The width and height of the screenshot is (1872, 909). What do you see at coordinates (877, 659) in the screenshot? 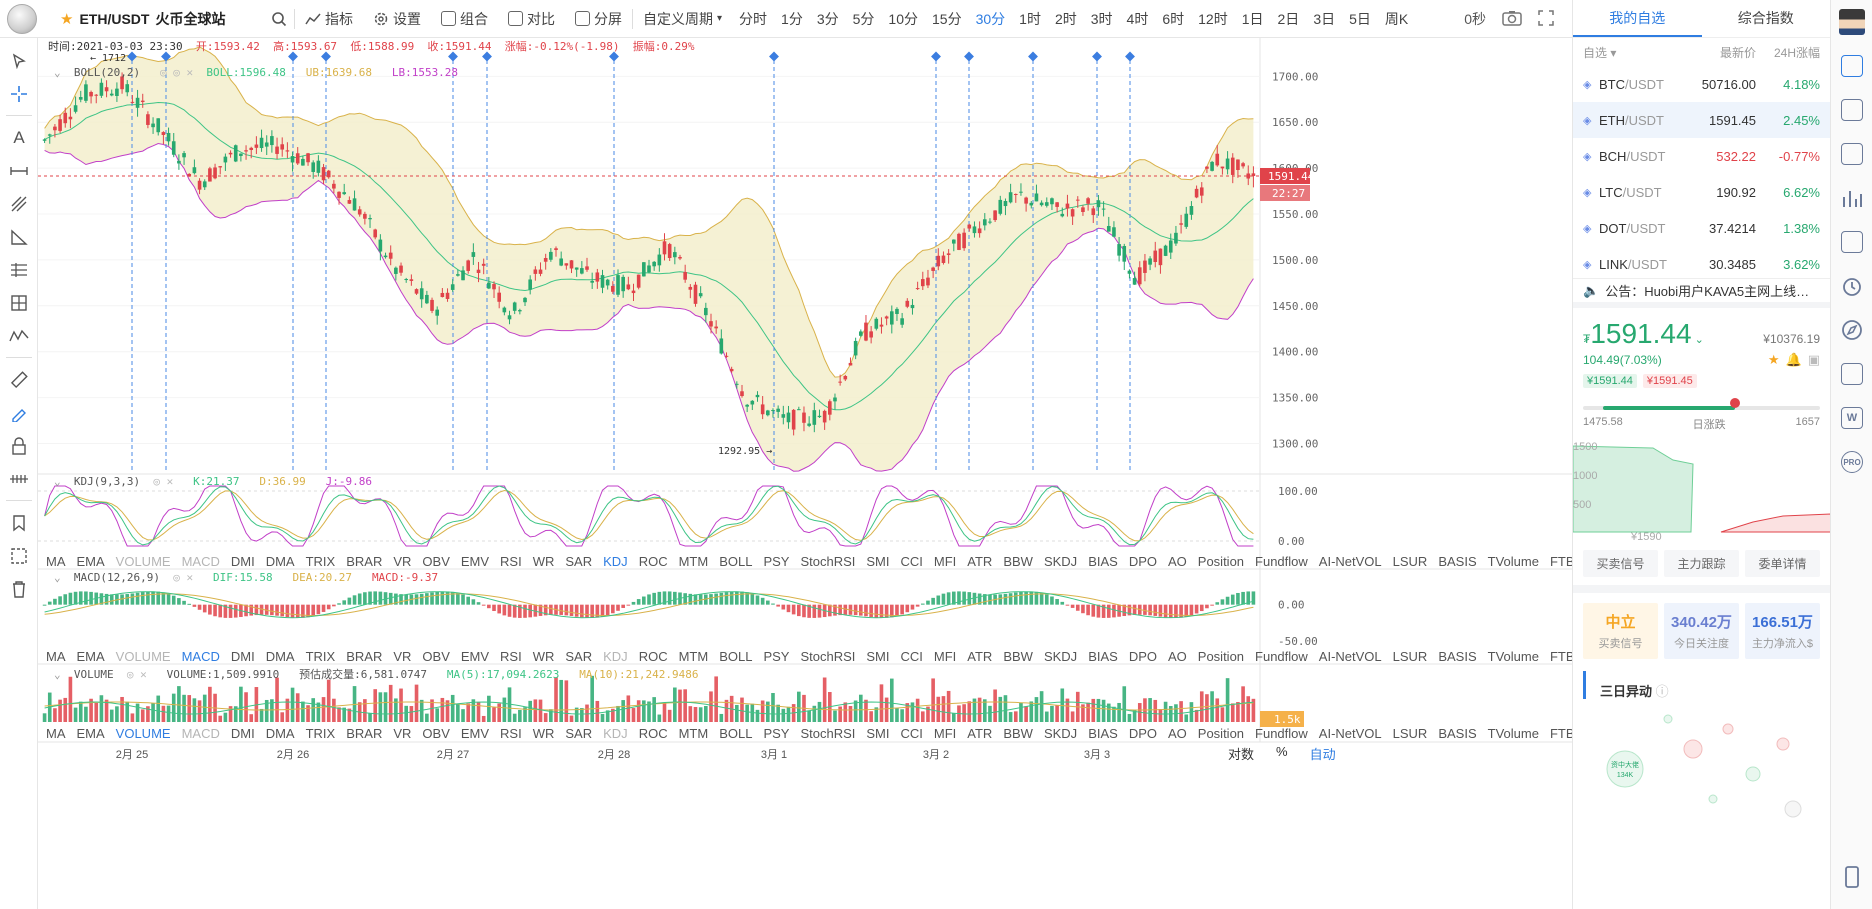
I see `indicator-tab: SMI` at bounding box center [877, 659].